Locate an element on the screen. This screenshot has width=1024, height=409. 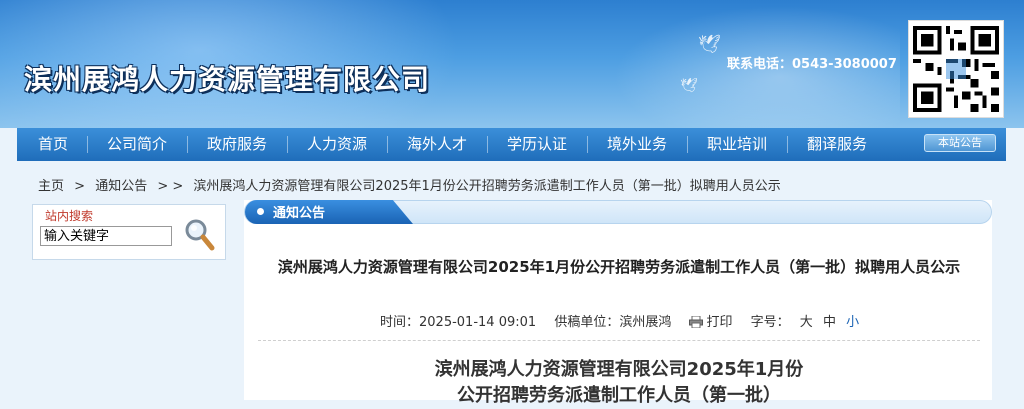
bullet-icon is located at coordinates (260, 211).